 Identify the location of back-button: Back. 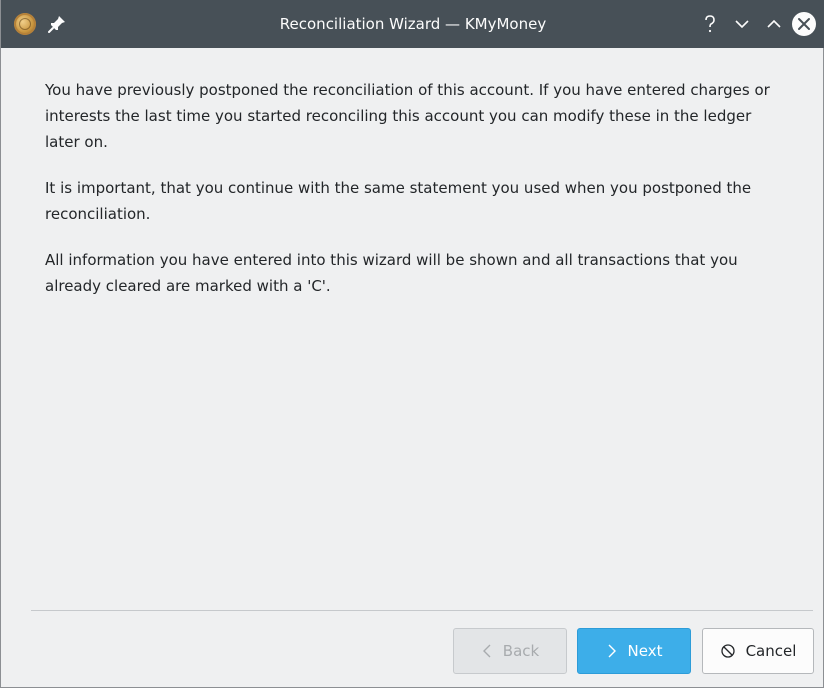
(510, 651).